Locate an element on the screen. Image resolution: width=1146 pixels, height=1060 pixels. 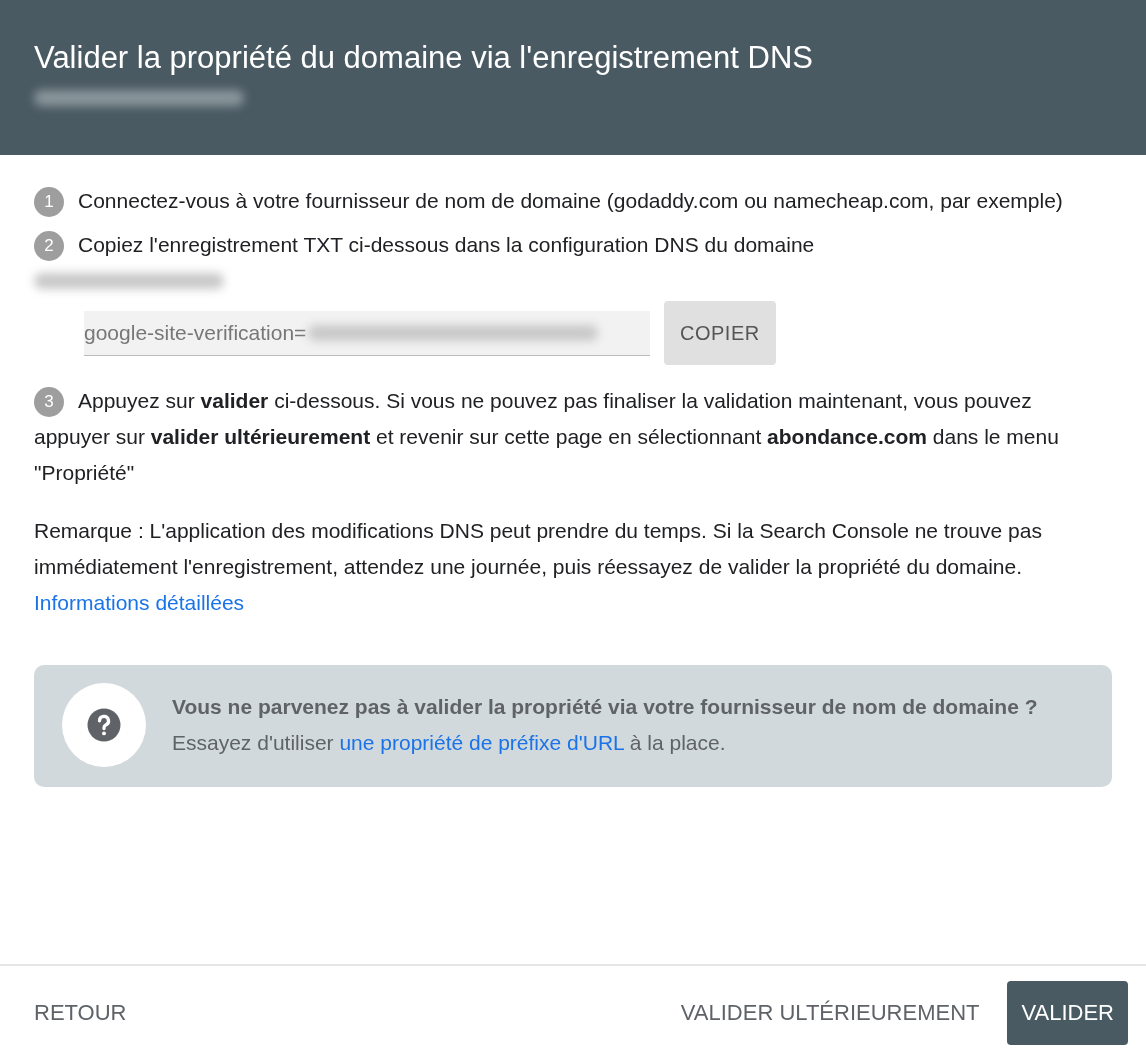
help-icon is located at coordinates (104, 725).